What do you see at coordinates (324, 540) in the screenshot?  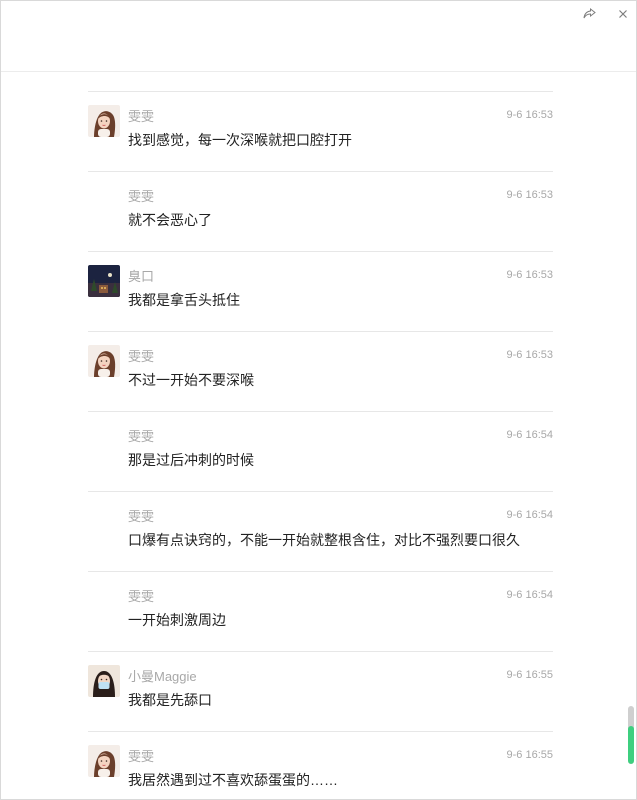 I see `message-text: 口爆有点诀窍的，不能一开始就整根含住，对比不强烈要口很久` at bounding box center [324, 540].